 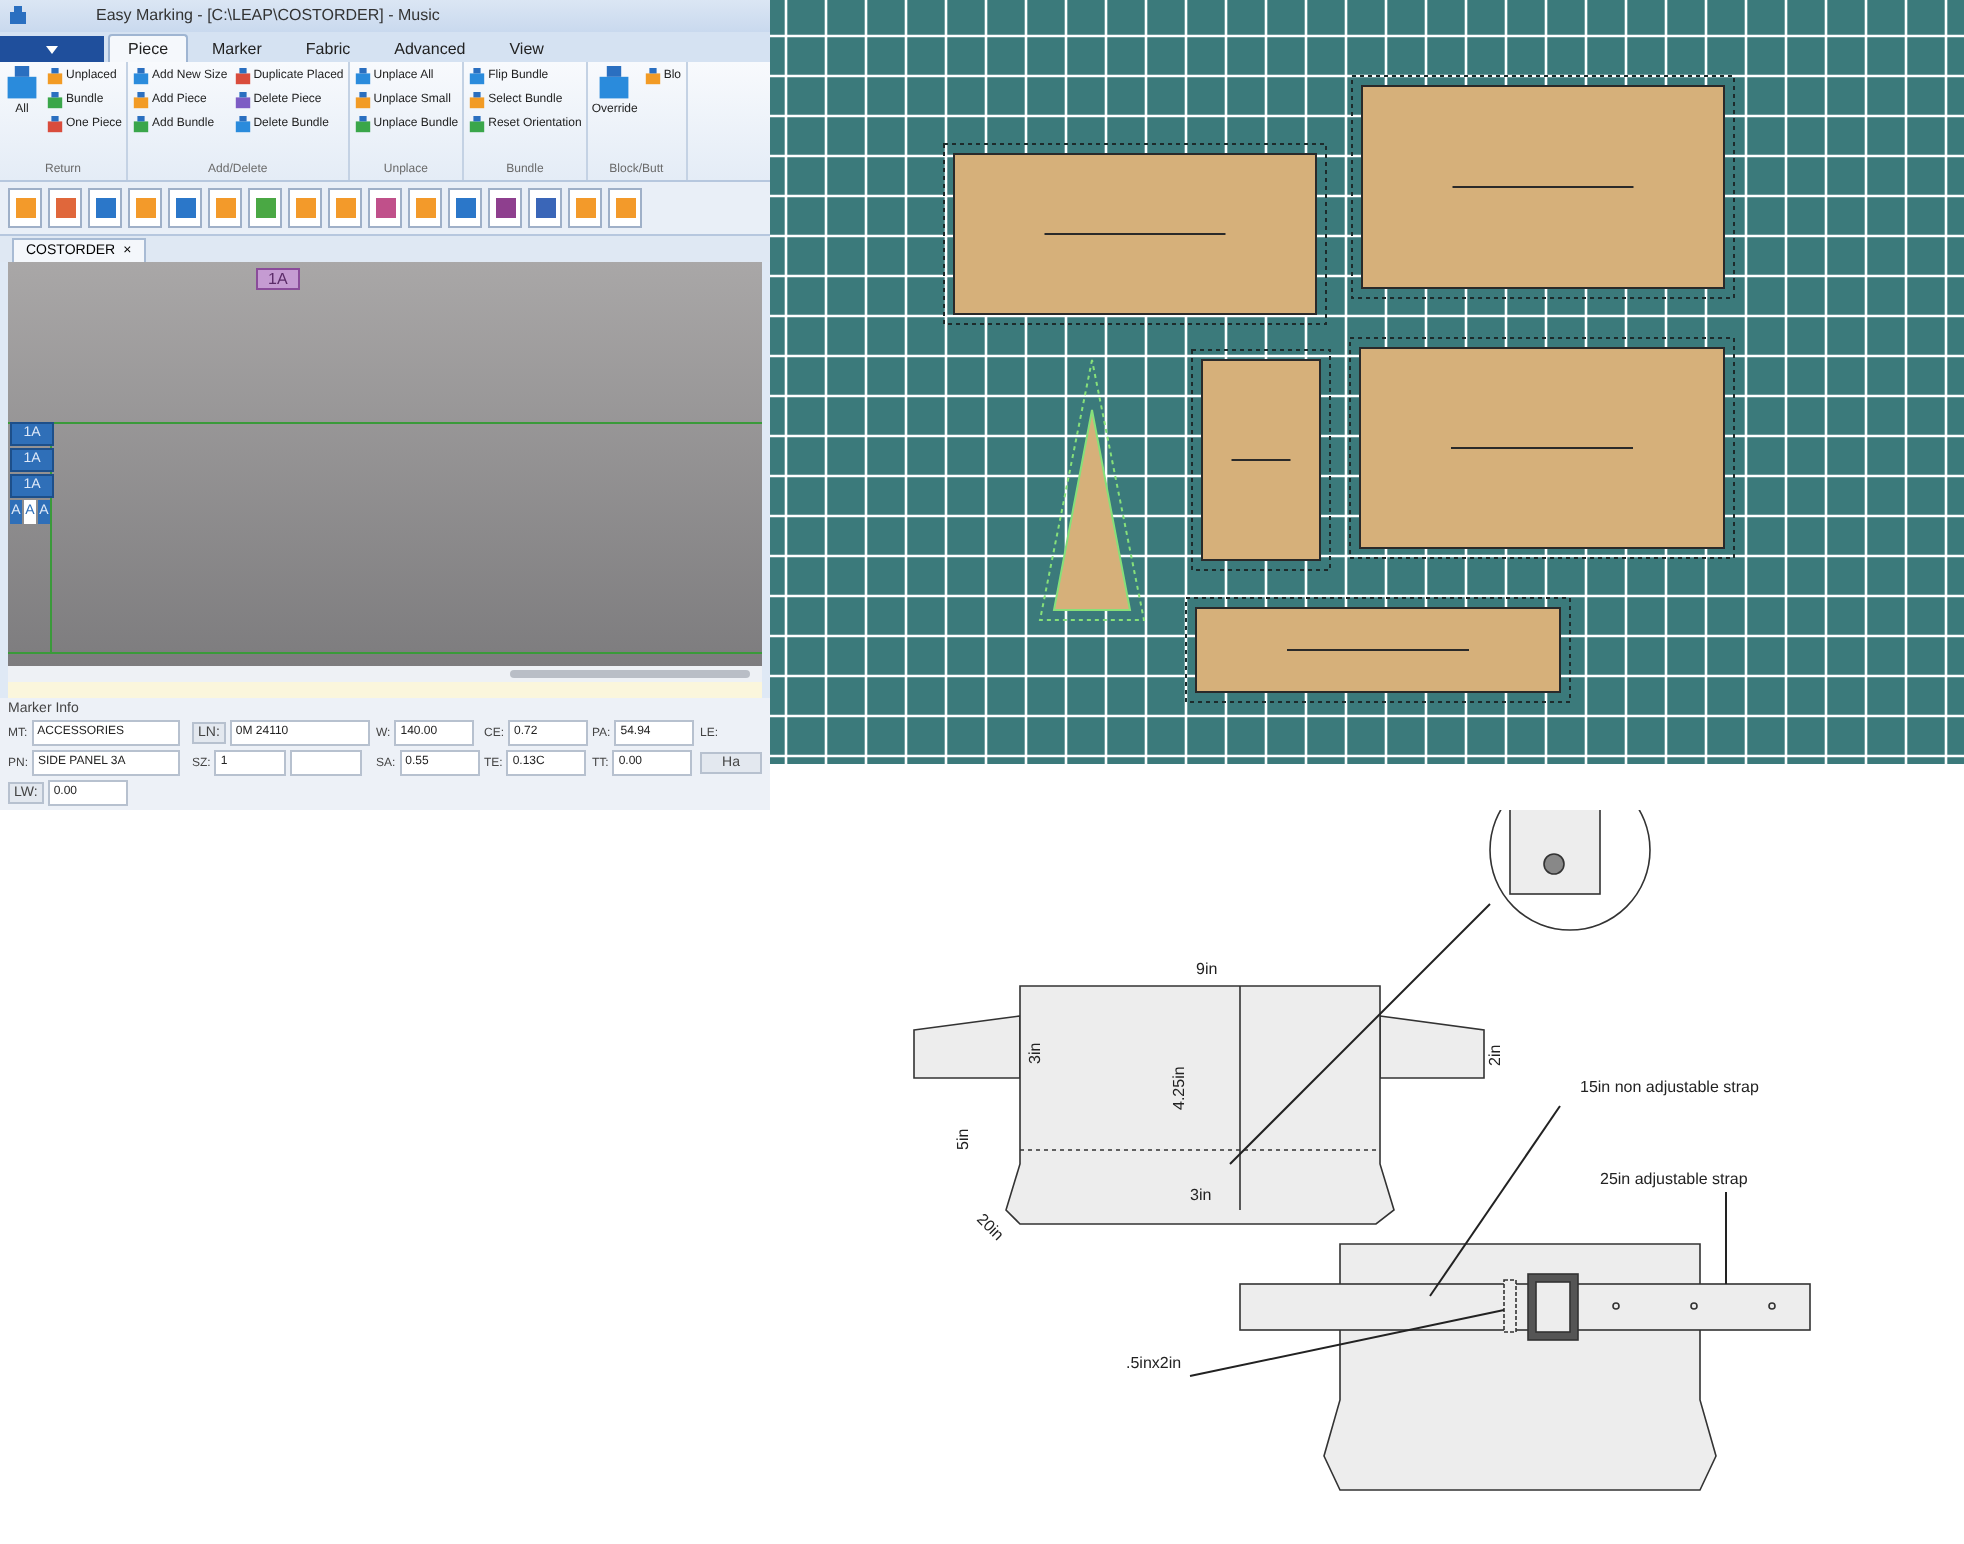 I want to click on dimension-label: 9in, so click(x=1207, y=969).